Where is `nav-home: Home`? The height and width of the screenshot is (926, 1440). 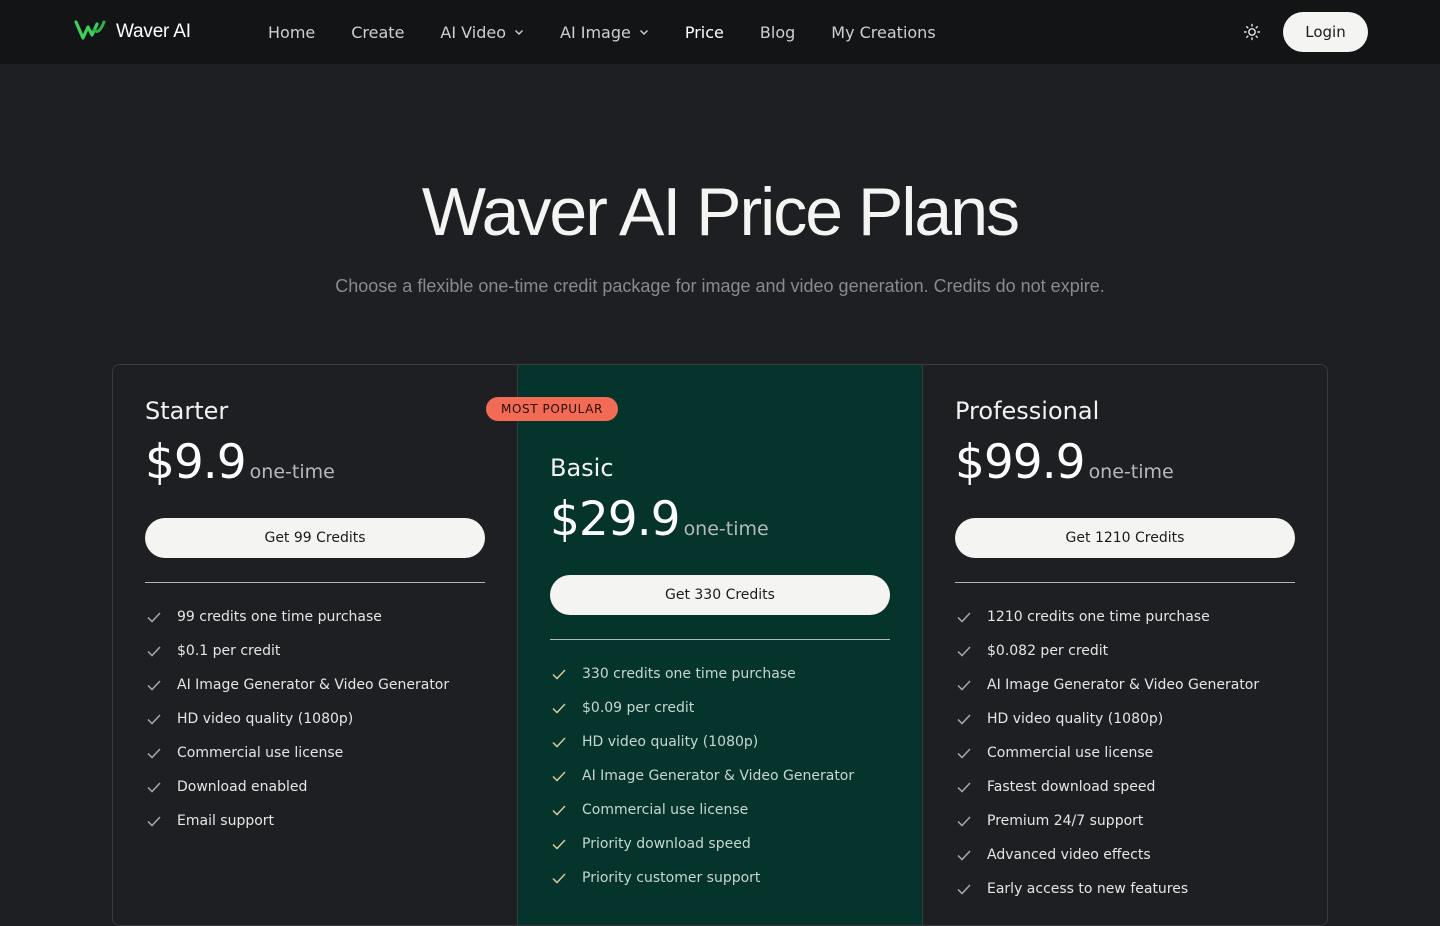 nav-home: Home is located at coordinates (291, 32).